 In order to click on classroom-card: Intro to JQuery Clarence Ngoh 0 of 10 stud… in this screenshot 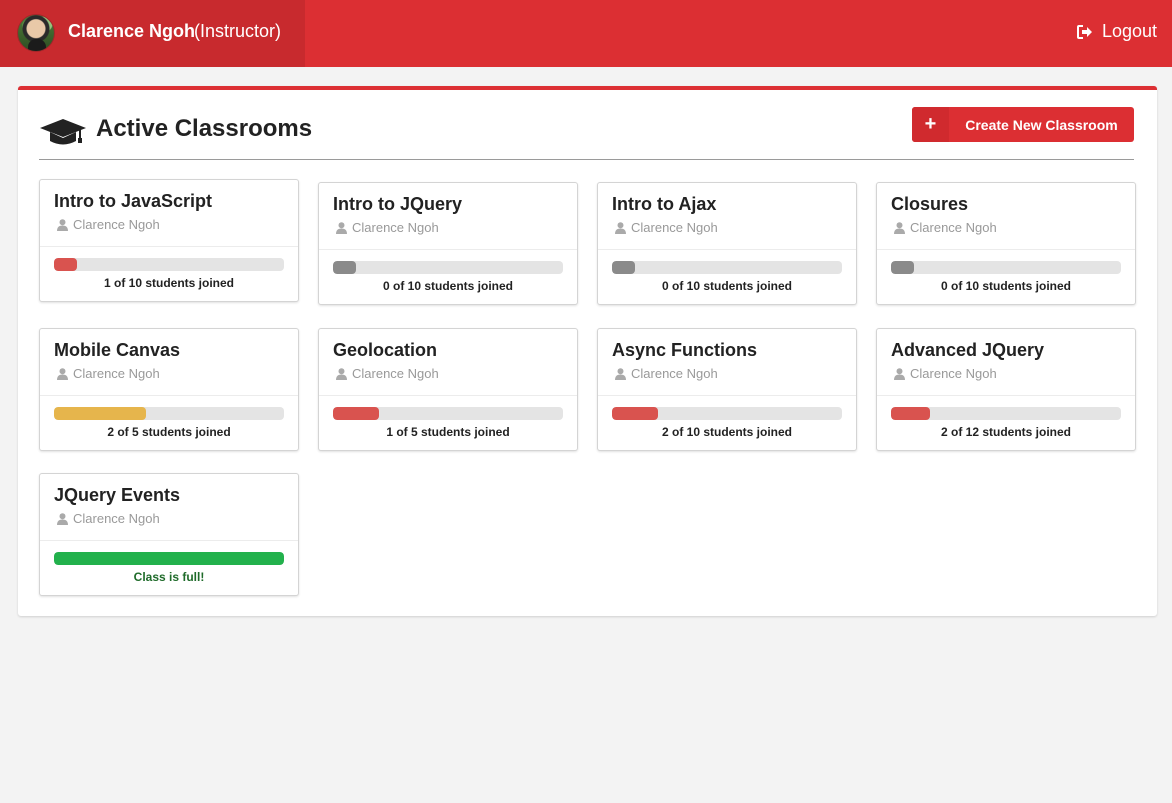, I will do `click(448, 243)`.